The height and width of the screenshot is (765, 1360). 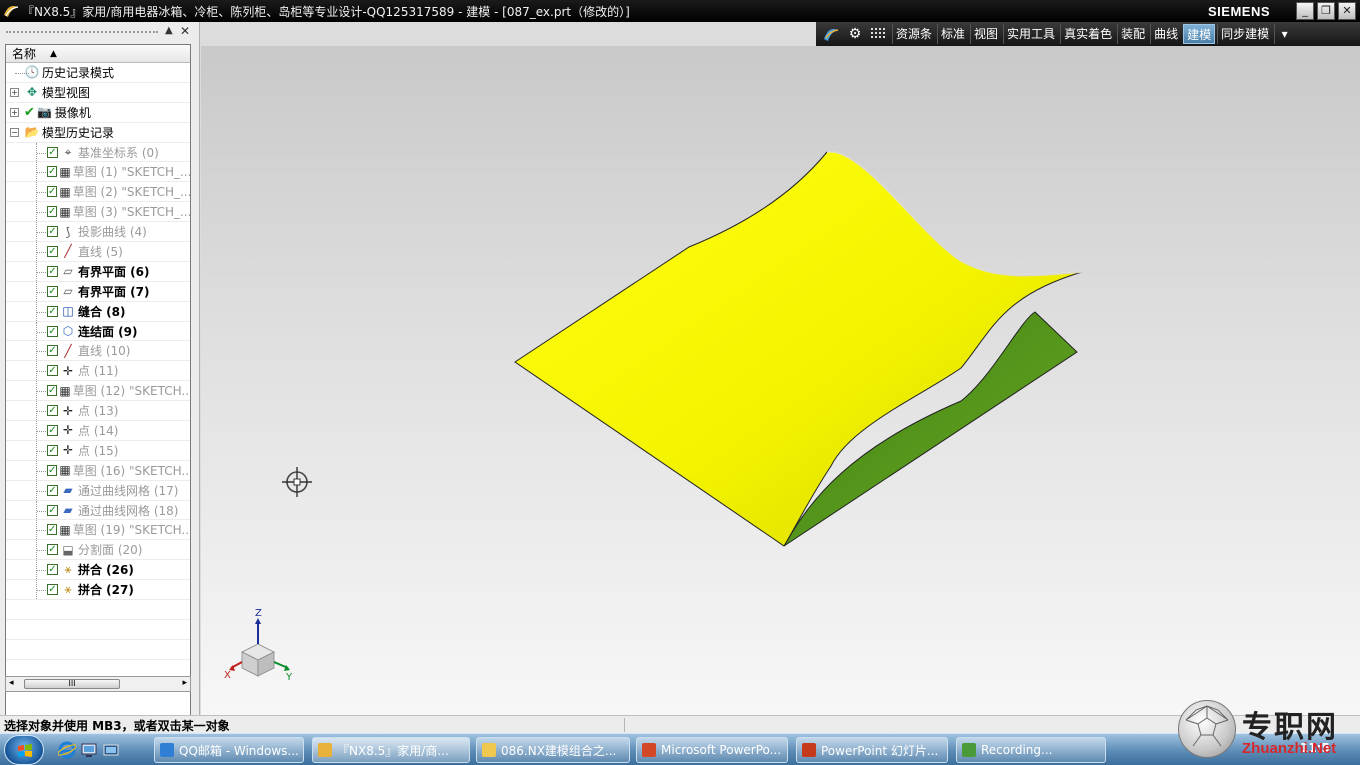 I want to click on dock-grip, so click(x=82, y=32).